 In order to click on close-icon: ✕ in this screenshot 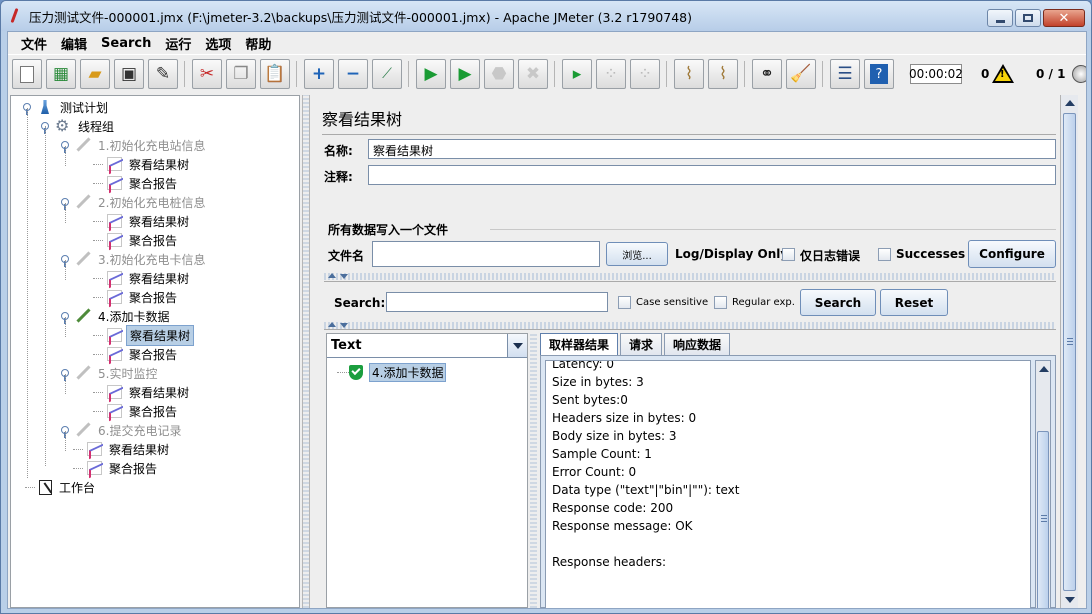, I will do `click(1064, 18)`.